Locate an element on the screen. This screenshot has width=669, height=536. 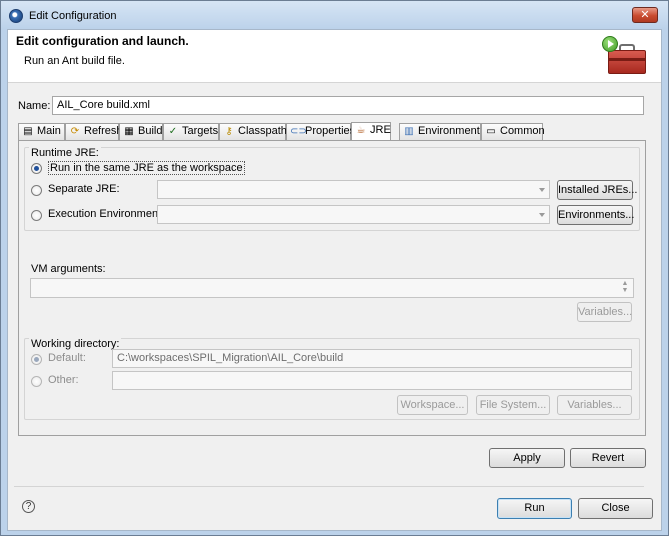
separate-jre-dropdown is located at coordinates (353, 189).